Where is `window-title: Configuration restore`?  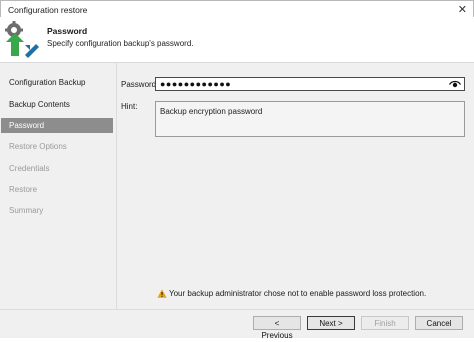 window-title: Configuration restore is located at coordinates (48, 10).